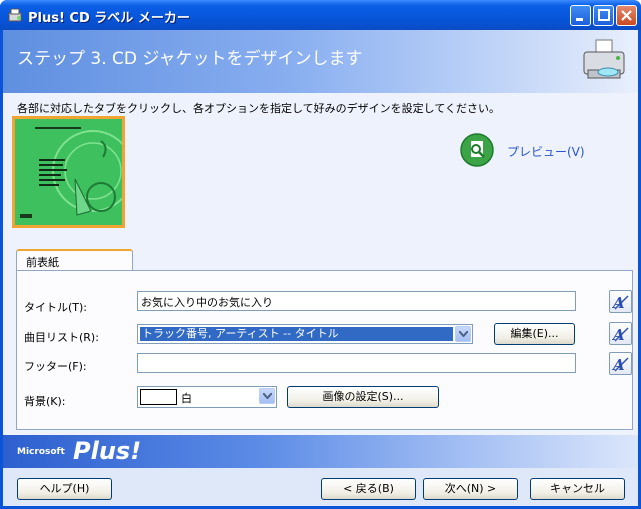  I want to click on background-dropdown-arrow, so click(267, 396).